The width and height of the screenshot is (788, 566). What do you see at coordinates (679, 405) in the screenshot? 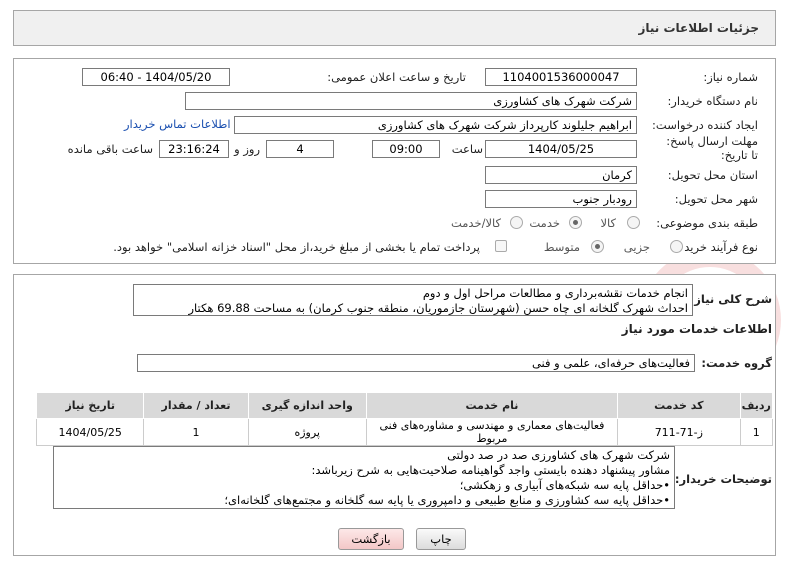
I see `col-header-service-code: کد خدمت` at bounding box center [679, 405].